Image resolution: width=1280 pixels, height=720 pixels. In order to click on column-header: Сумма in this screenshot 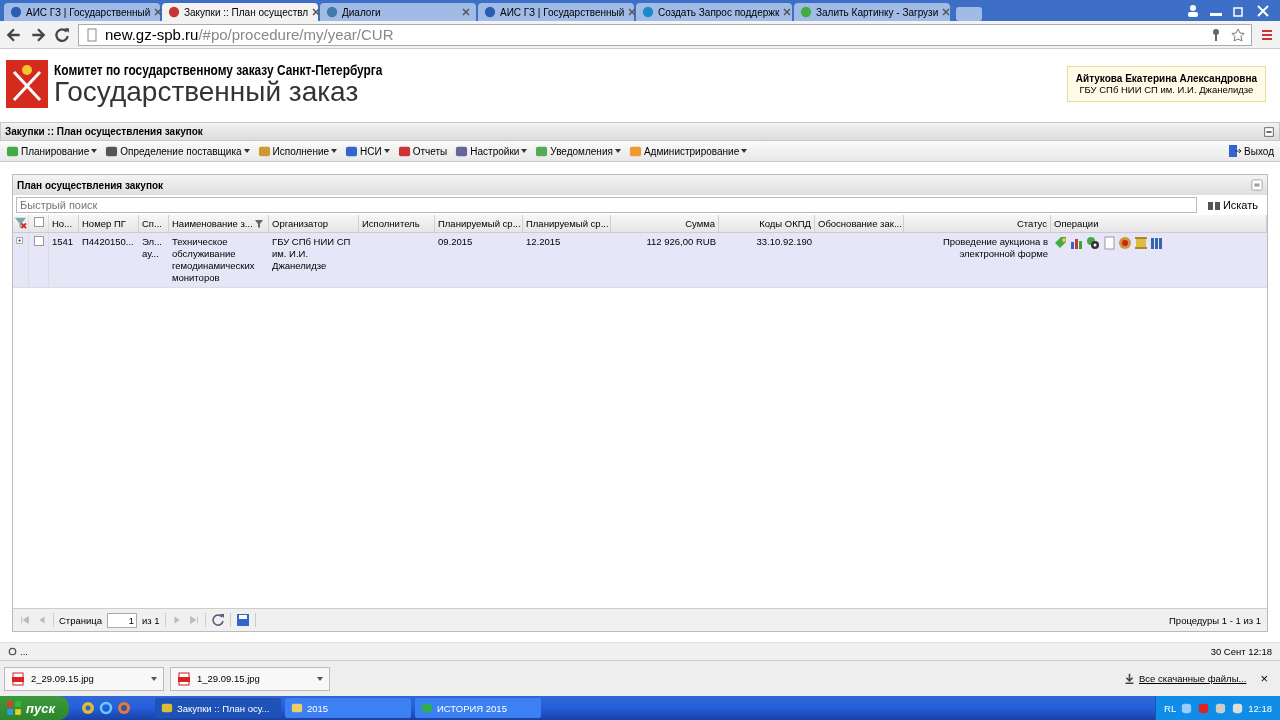, I will do `click(700, 223)`.